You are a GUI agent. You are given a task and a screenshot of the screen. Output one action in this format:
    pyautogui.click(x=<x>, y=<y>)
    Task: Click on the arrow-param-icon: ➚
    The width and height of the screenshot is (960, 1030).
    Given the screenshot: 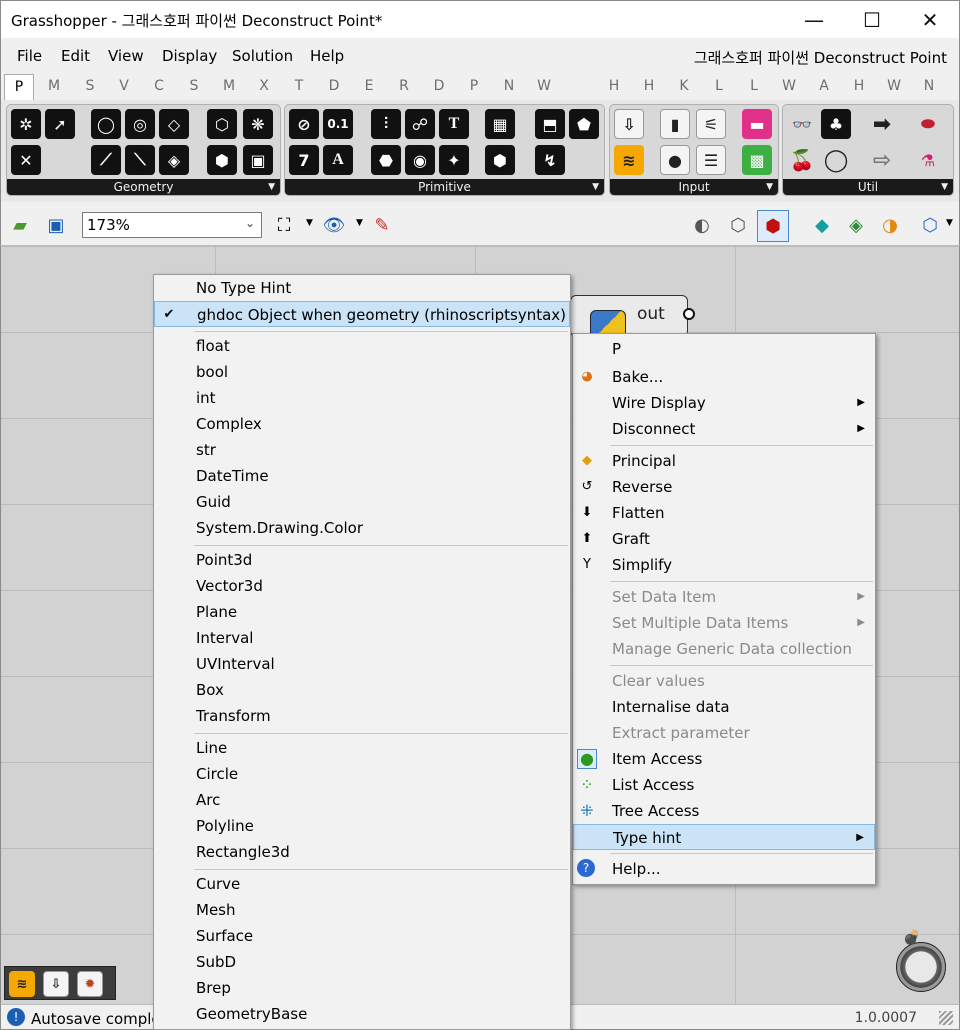 What is the action you would take?
    pyautogui.click(x=60, y=124)
    